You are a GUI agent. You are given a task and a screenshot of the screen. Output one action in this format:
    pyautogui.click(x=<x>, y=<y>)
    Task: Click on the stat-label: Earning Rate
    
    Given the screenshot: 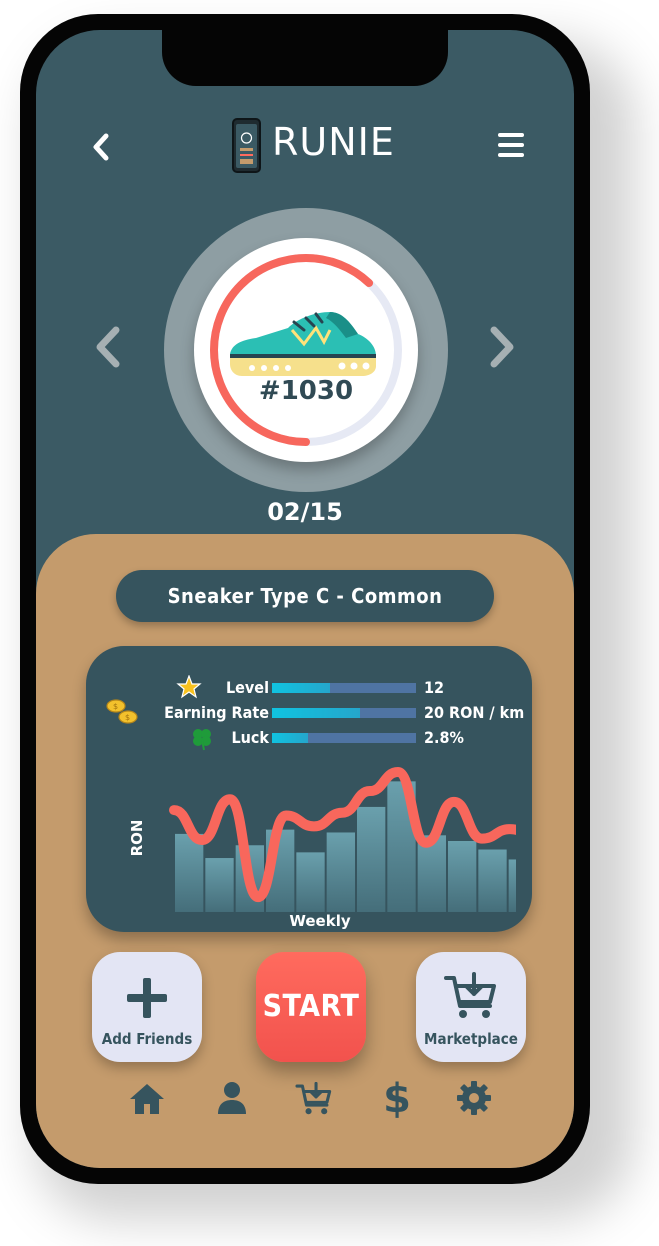 What is the action you would take?
    pyautogui.click(x=216, y=712)
    